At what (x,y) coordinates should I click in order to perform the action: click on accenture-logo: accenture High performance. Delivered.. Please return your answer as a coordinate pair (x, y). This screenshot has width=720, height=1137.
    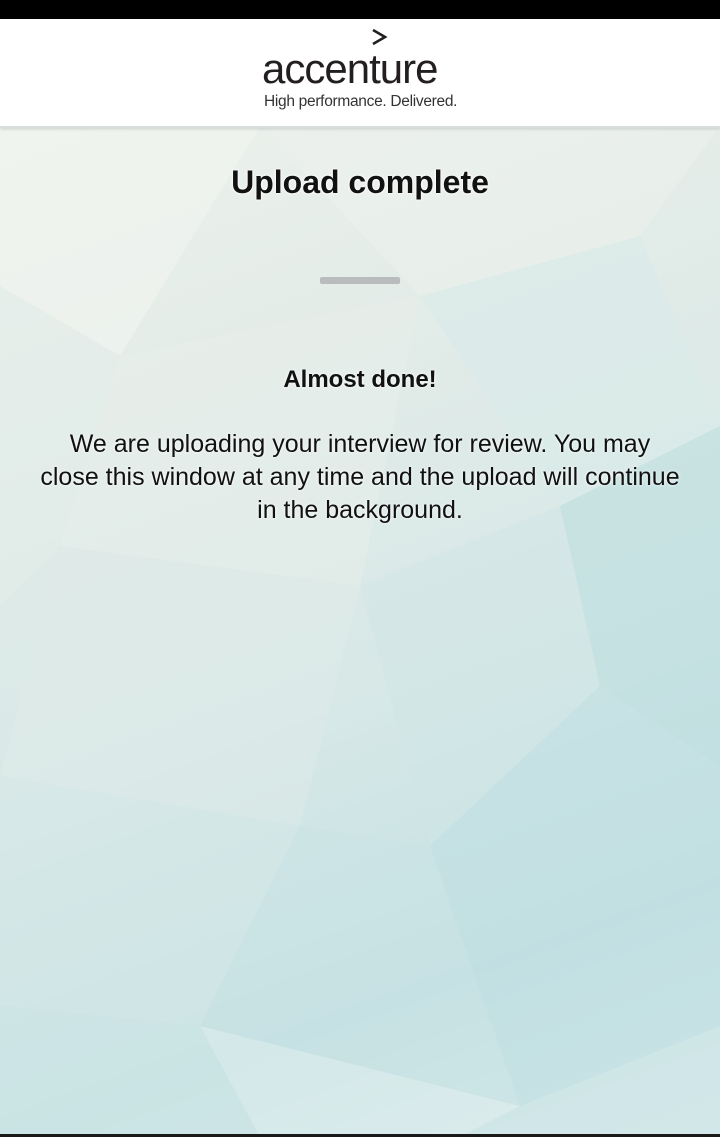
    Looking at the image, I should click on (362, 72).